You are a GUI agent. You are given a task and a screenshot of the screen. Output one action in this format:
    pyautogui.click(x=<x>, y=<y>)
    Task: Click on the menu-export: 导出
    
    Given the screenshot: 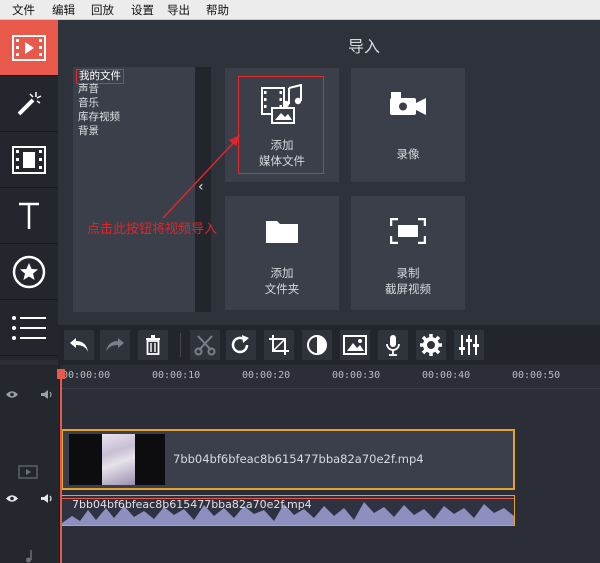 What is the action you would take?
    pyautogui.click(x=178, y=10)
    